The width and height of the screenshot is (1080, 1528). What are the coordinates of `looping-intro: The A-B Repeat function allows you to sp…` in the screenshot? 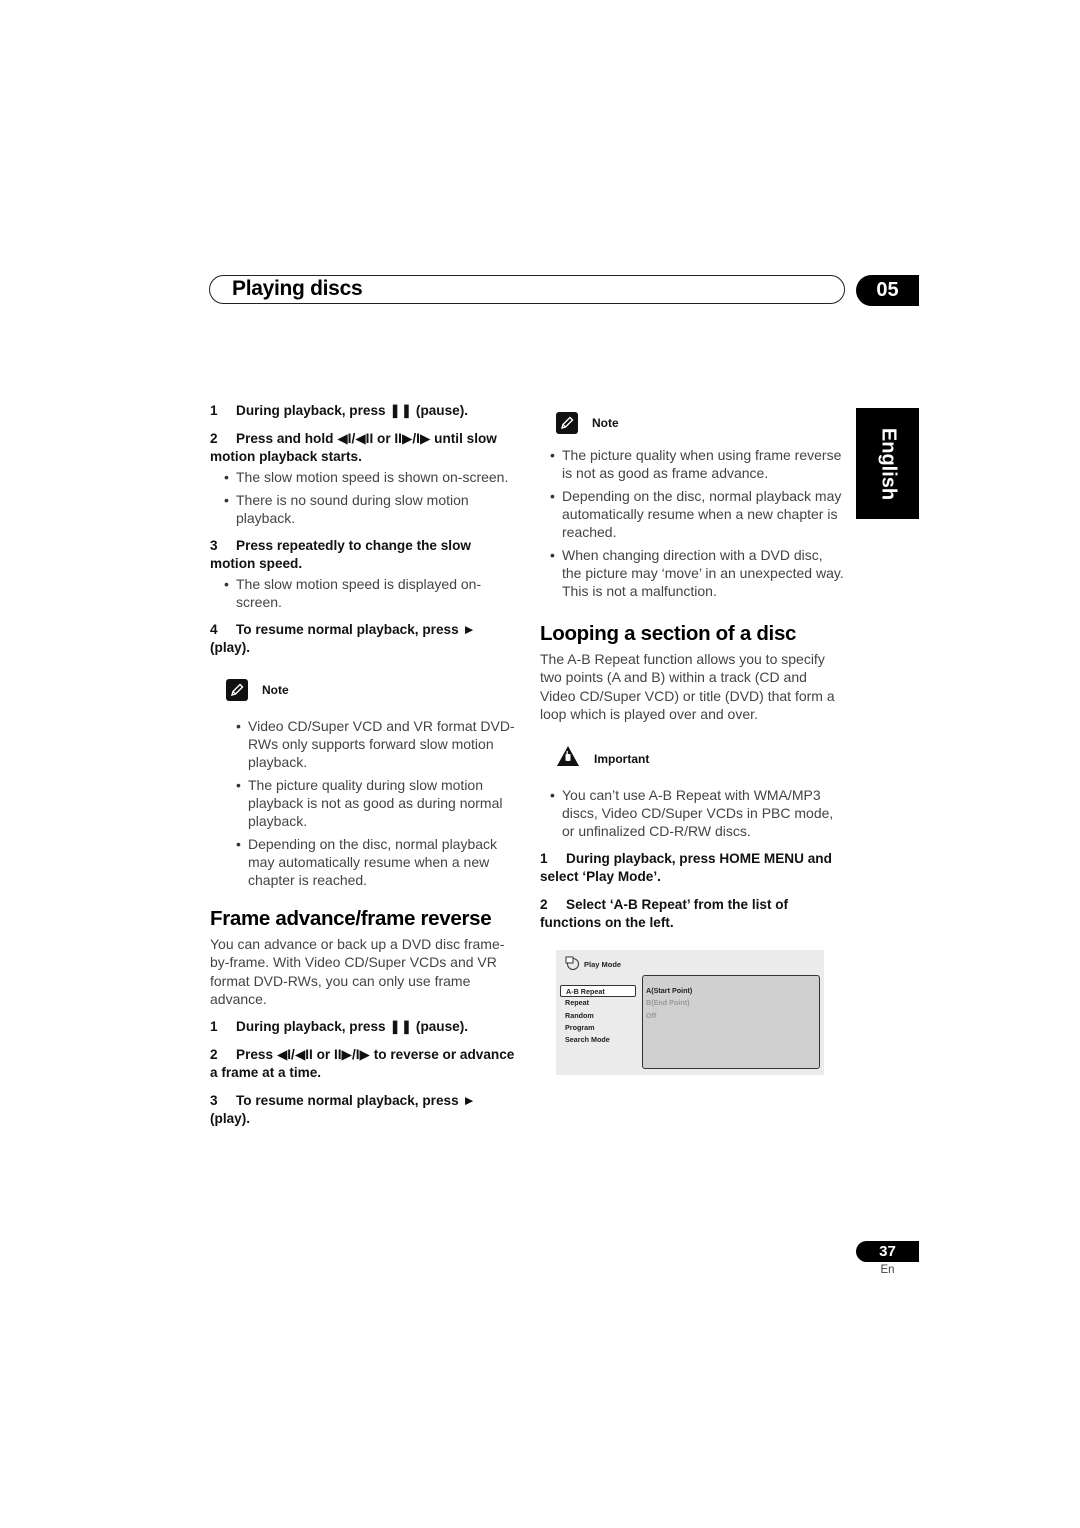 It's located at (687, 686).